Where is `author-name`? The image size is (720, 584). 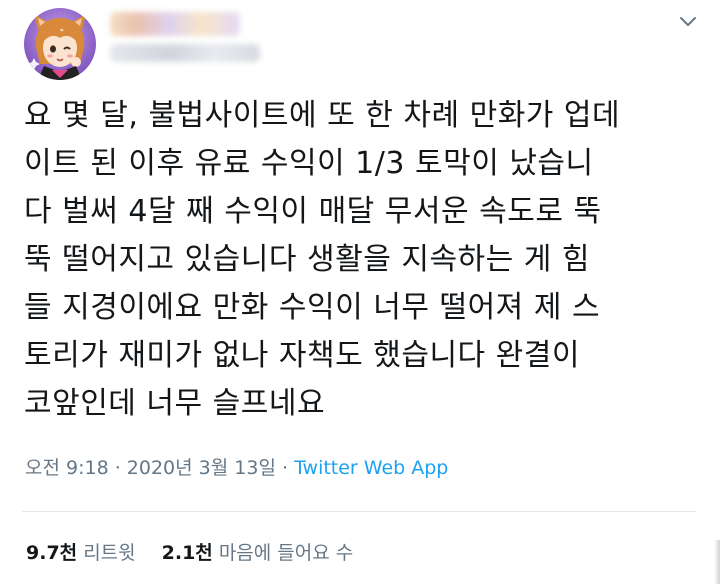
author-name is located at coordinates (175, 24).